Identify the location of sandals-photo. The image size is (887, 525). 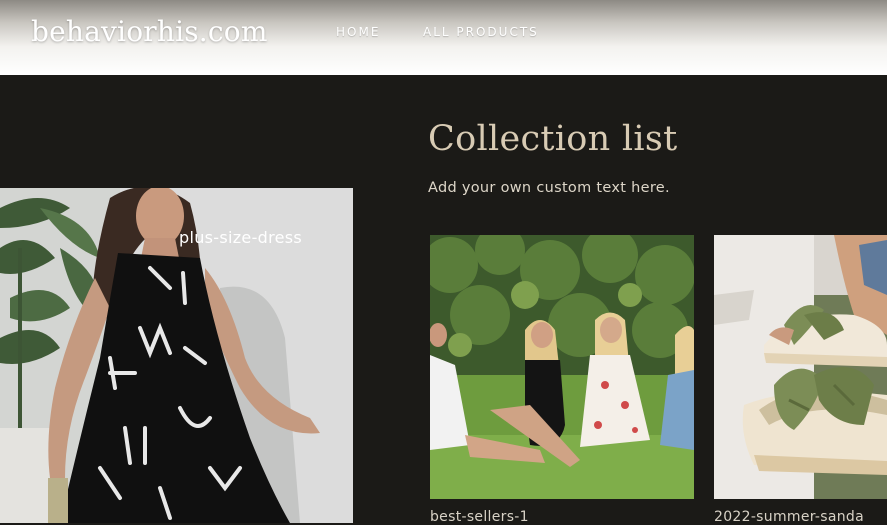
(800, 367).